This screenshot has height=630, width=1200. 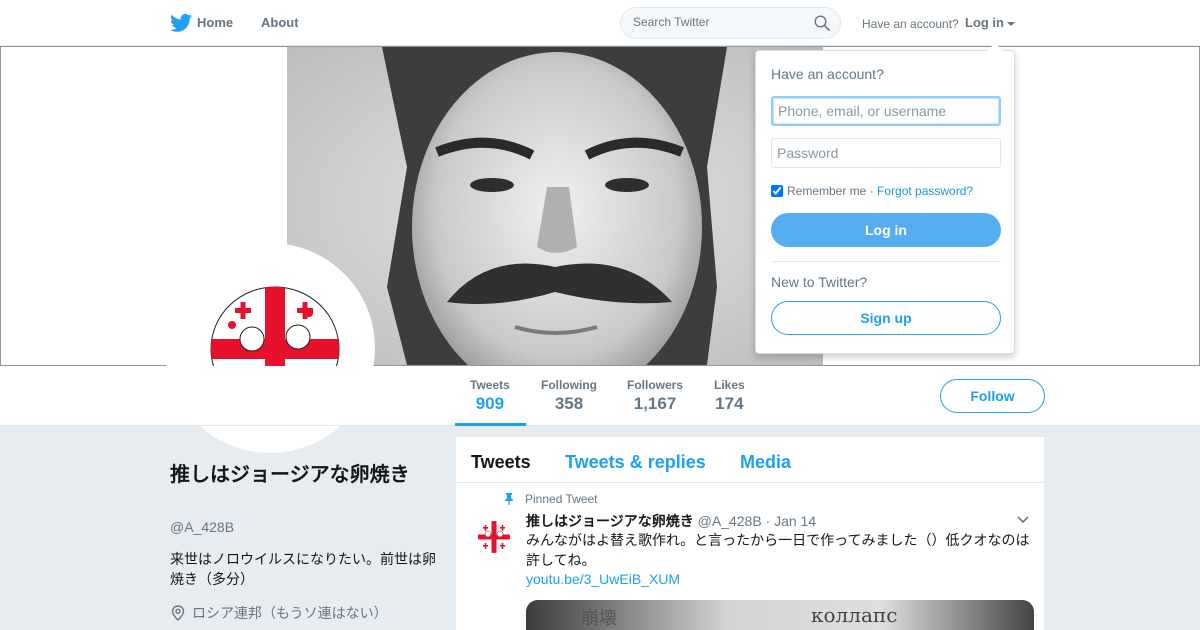 I want to click on stat-label: Tweets, so click(x=490, y=385).